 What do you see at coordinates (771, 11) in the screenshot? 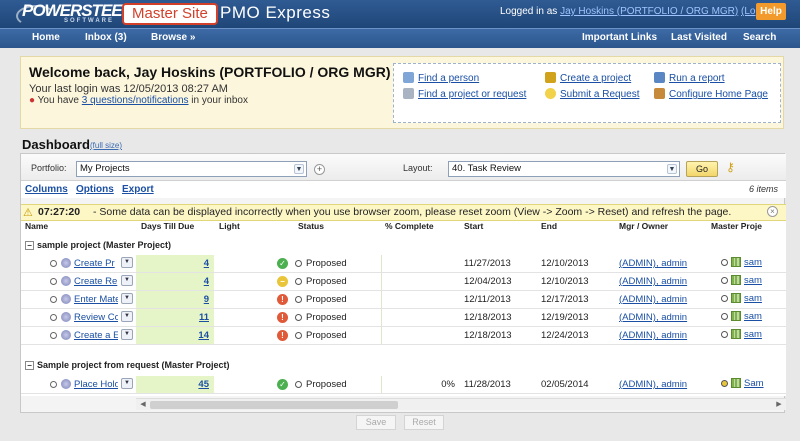
I see `help-button: Help` at bounding box center [771, 11].